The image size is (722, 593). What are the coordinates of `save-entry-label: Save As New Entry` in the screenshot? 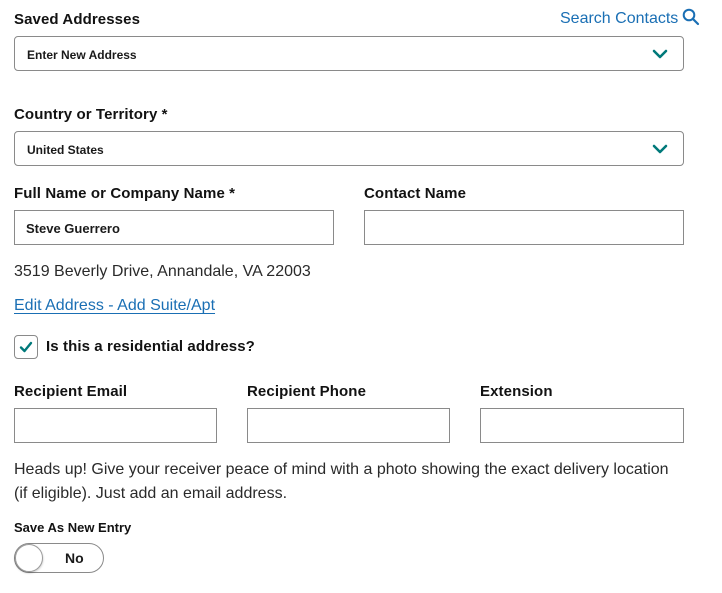 It's located at (73, 527).